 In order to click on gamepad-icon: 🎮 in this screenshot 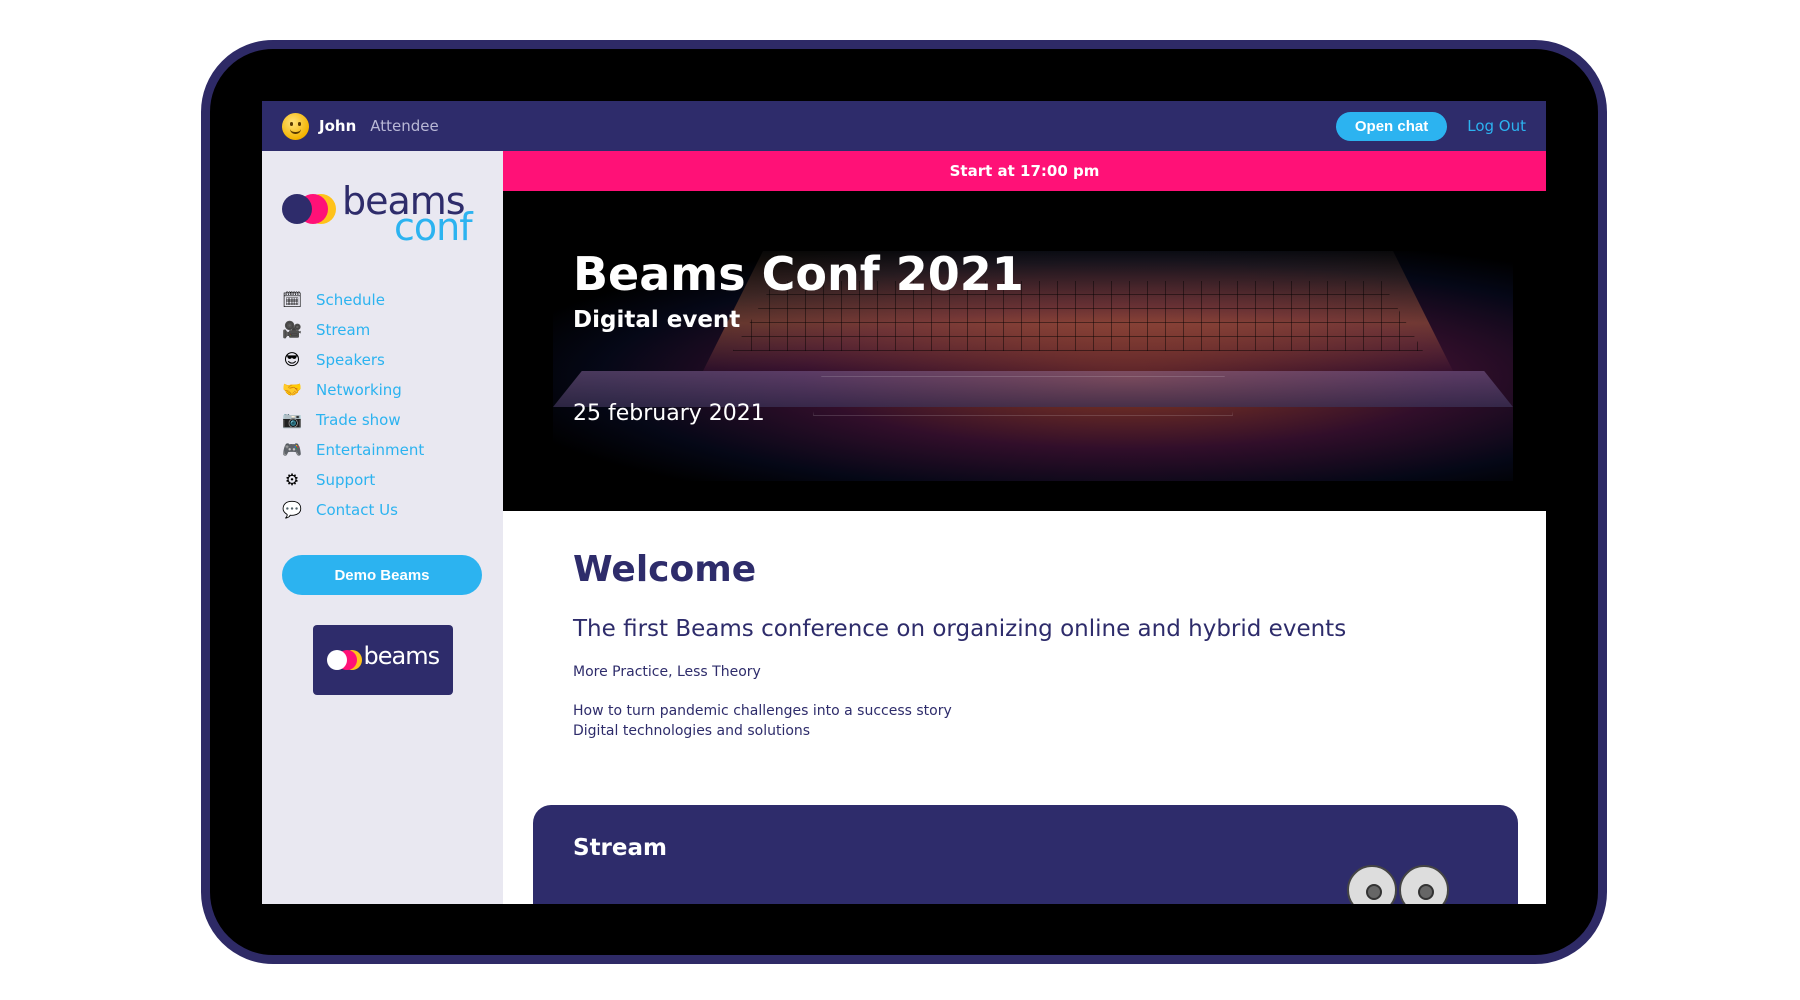, I will do `click(292, 449)`.